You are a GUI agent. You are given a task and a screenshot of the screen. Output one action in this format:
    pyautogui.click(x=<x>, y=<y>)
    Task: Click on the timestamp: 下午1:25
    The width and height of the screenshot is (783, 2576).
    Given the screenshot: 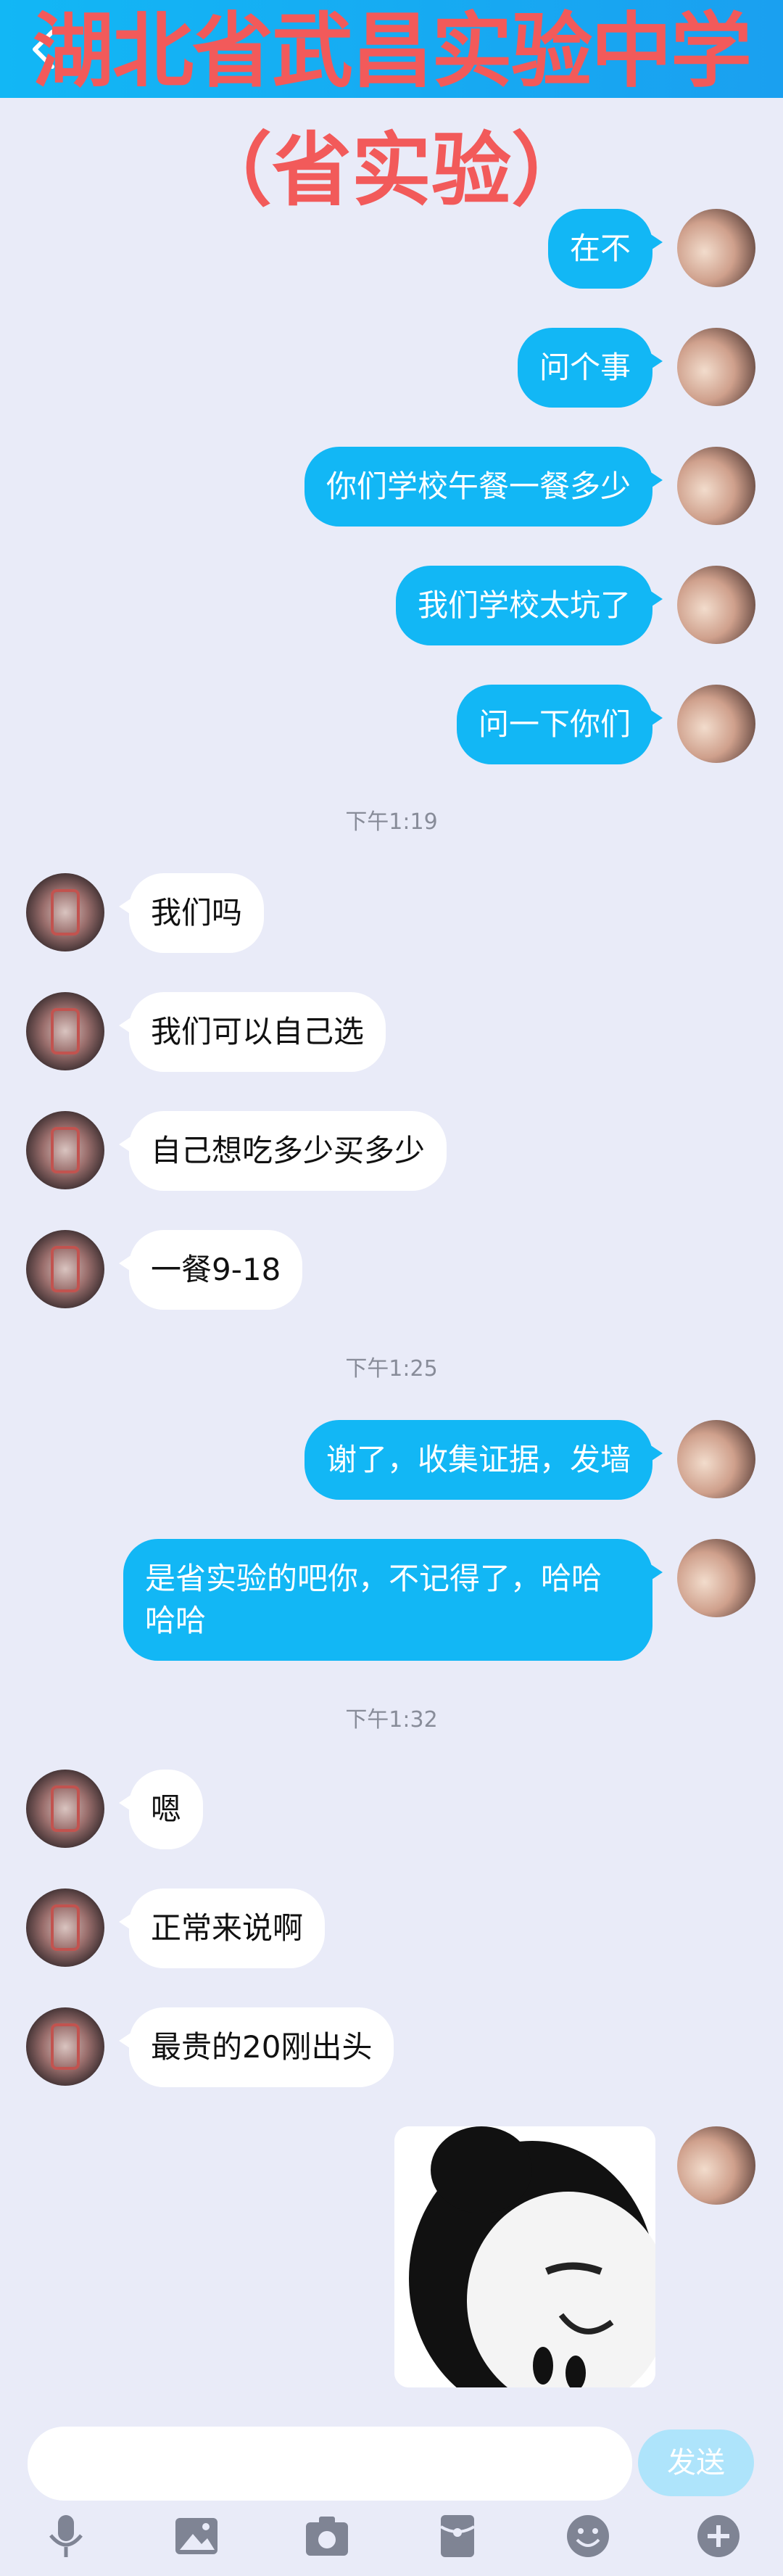 What is the action you would take?
    pyautogui.click(x=391, y=1369)
    